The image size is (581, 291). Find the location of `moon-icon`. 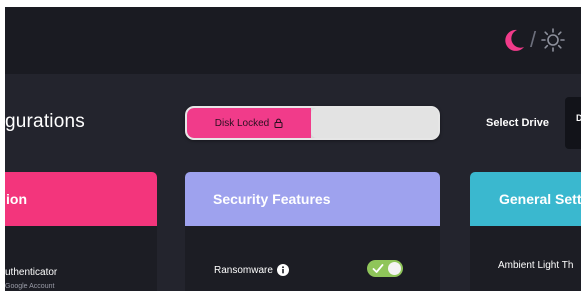

moon-icon is located at coordinates (513, 40).